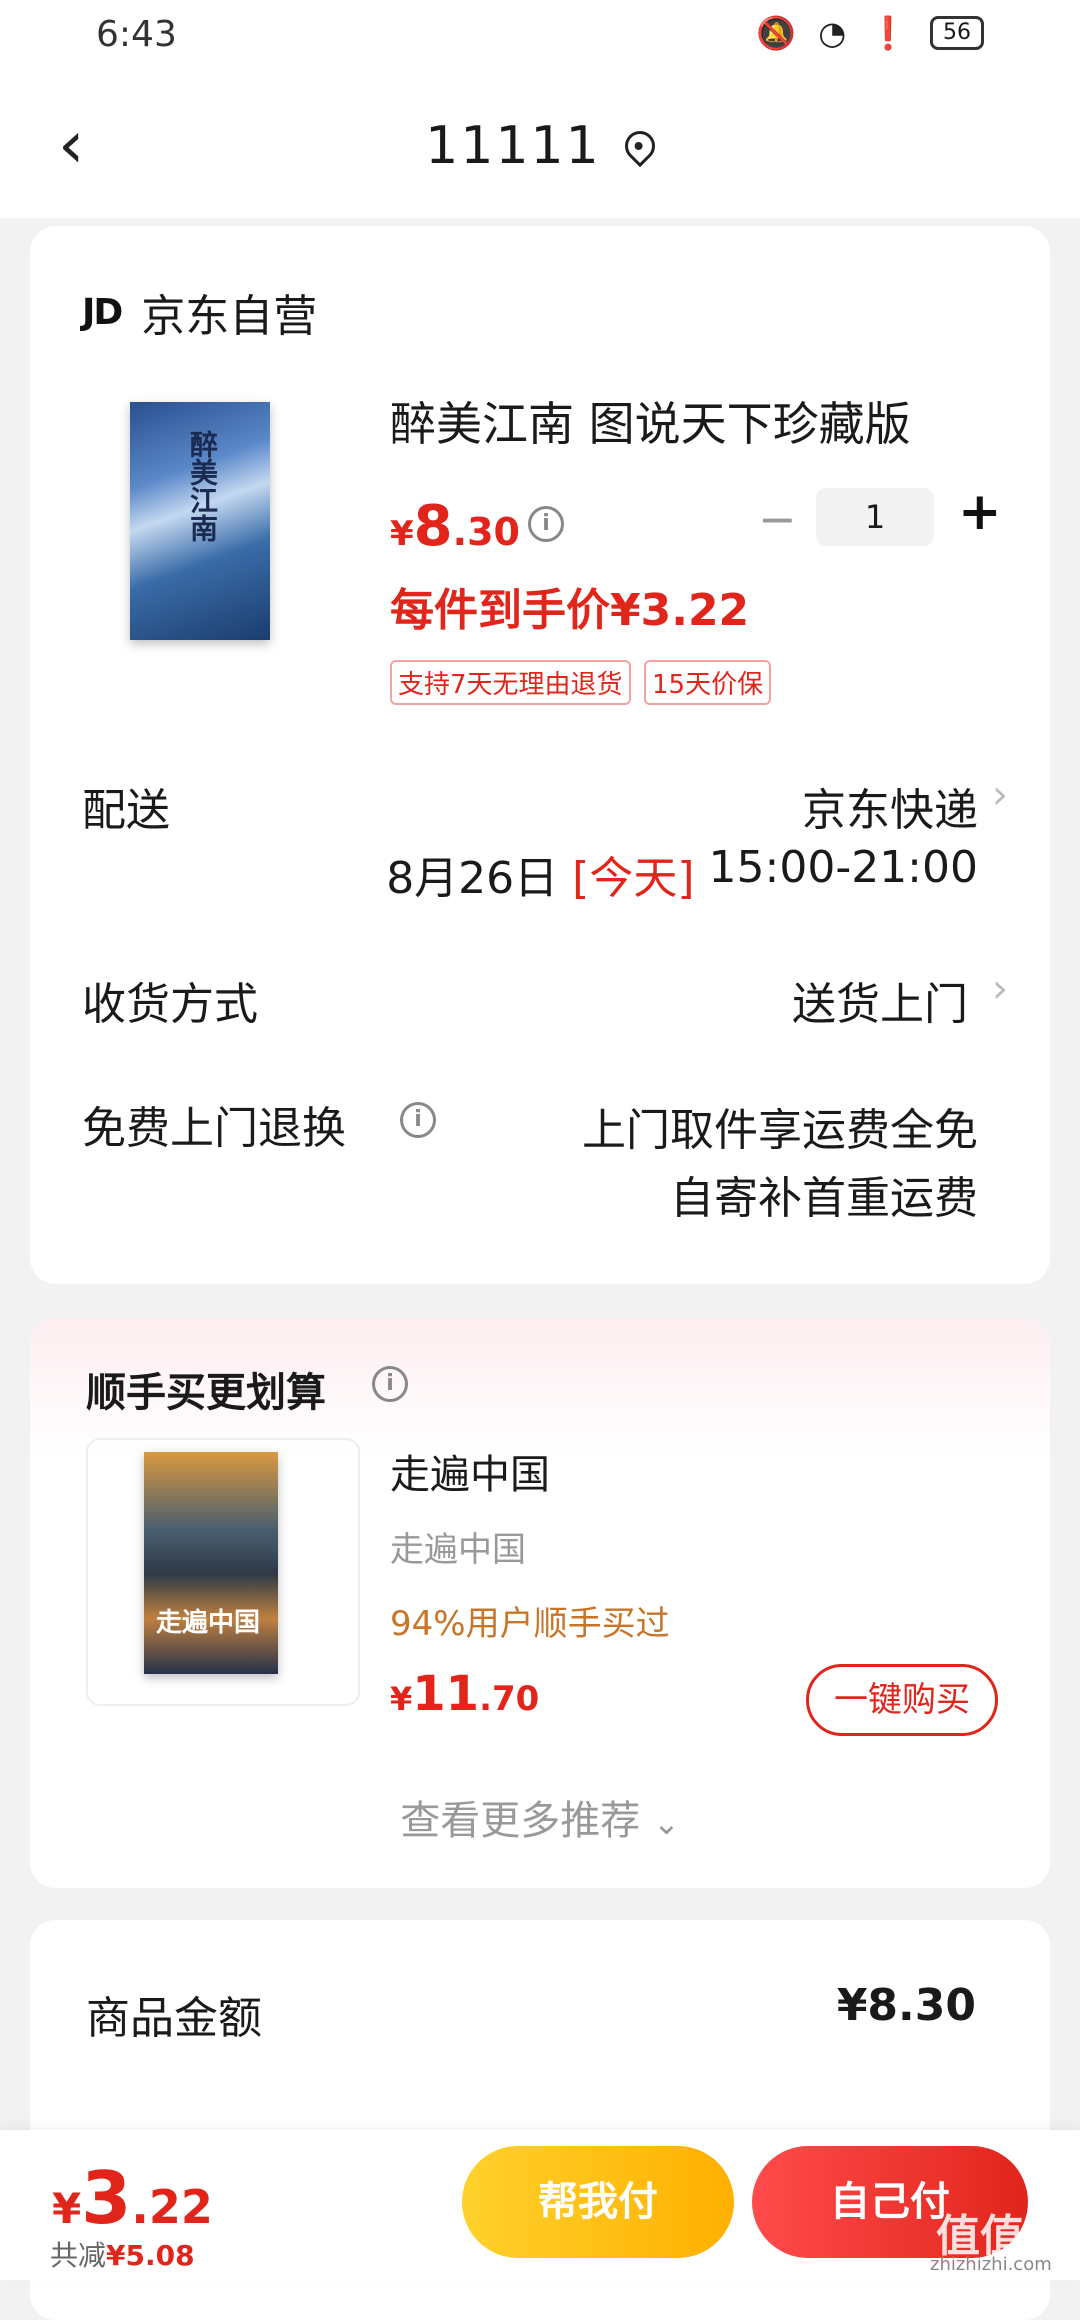  I want to click on total-dec: .22, so click(172, 2207).